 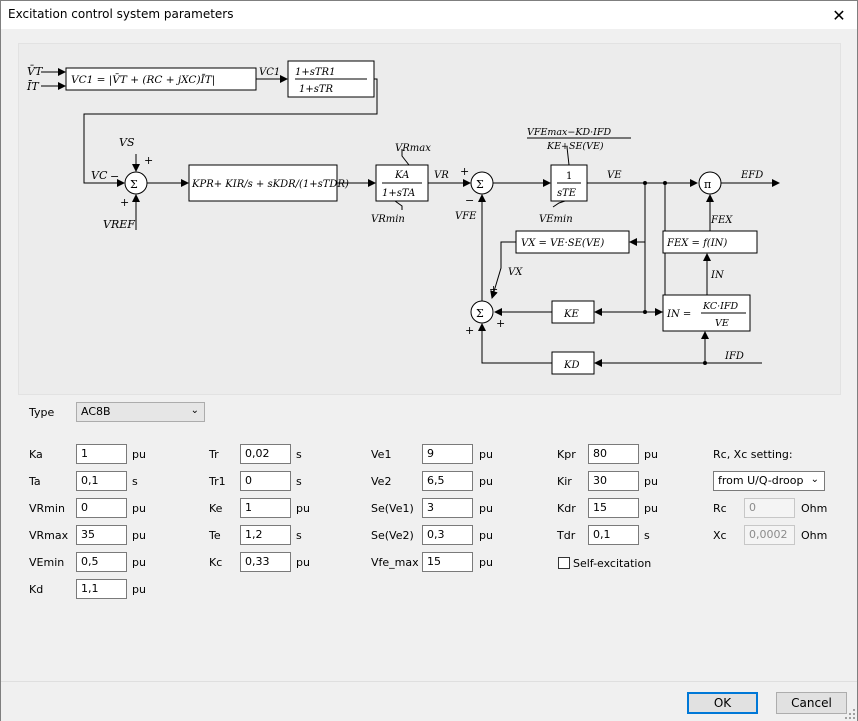 I want to click on rc-xc-mode-value: from U/Q-droop, so click(x=761, y=480).